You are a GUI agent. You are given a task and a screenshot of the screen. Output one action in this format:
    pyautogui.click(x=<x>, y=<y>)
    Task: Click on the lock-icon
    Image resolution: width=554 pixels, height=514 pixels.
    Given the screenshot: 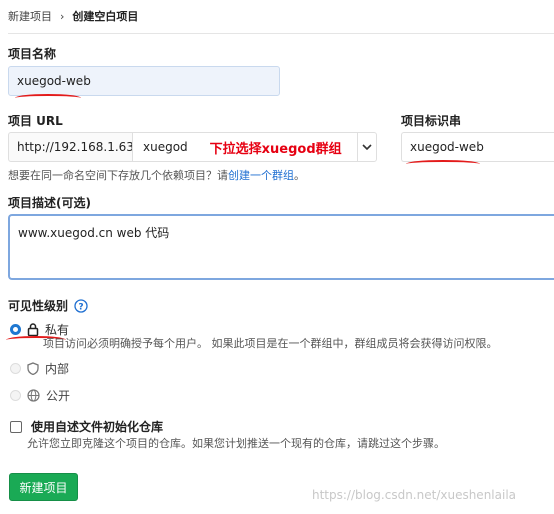 What is the action you would take?
    pyautogui.click(x=33, y=329)
    